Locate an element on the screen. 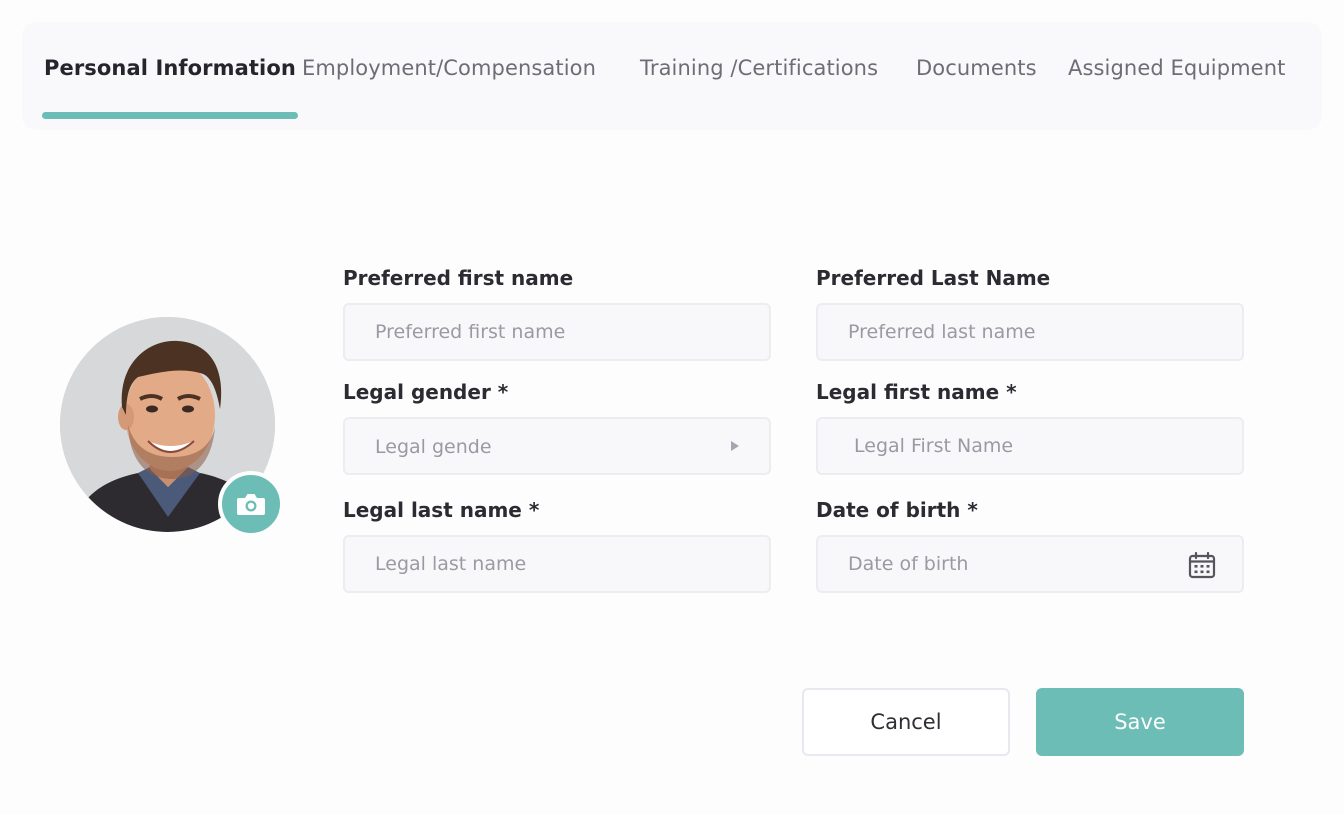 This screenshot has width=1344, height=814. active-tab-indicator is located at coordinates (170, 115).